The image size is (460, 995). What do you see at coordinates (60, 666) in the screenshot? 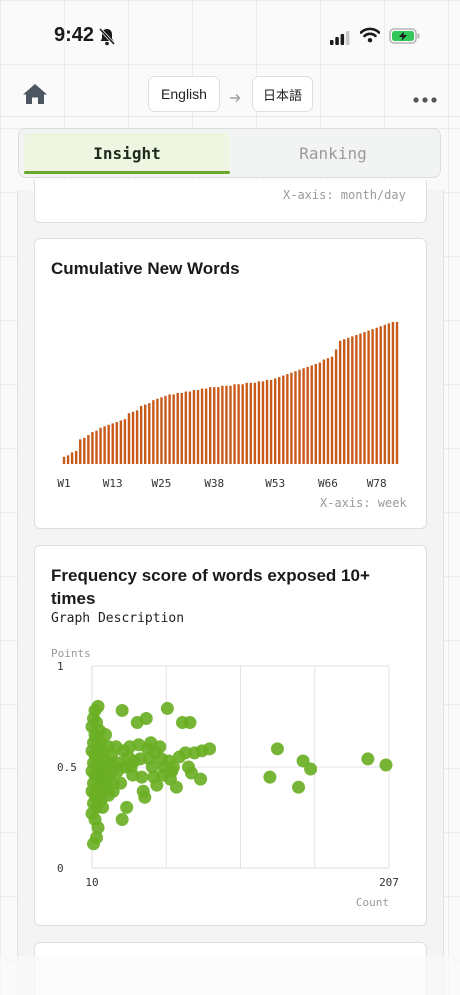
I see `y-tick-label: 1` at bounding box center [60, 666].